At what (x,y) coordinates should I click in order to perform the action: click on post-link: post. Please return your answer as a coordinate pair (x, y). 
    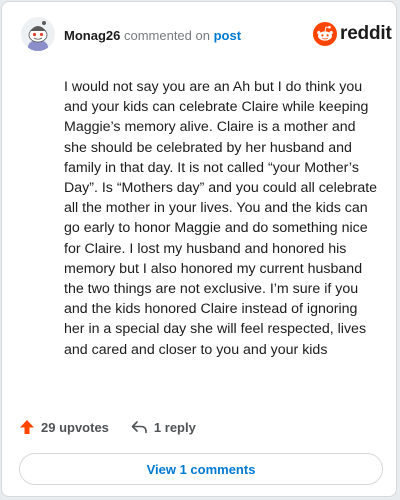
    Looking at the image, I should click on (227, 35).